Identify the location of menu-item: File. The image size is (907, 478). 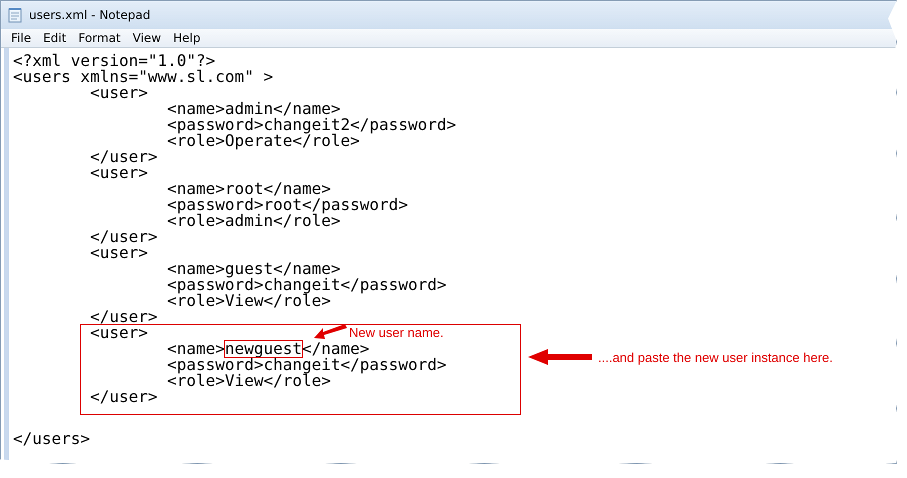
(21, 38).